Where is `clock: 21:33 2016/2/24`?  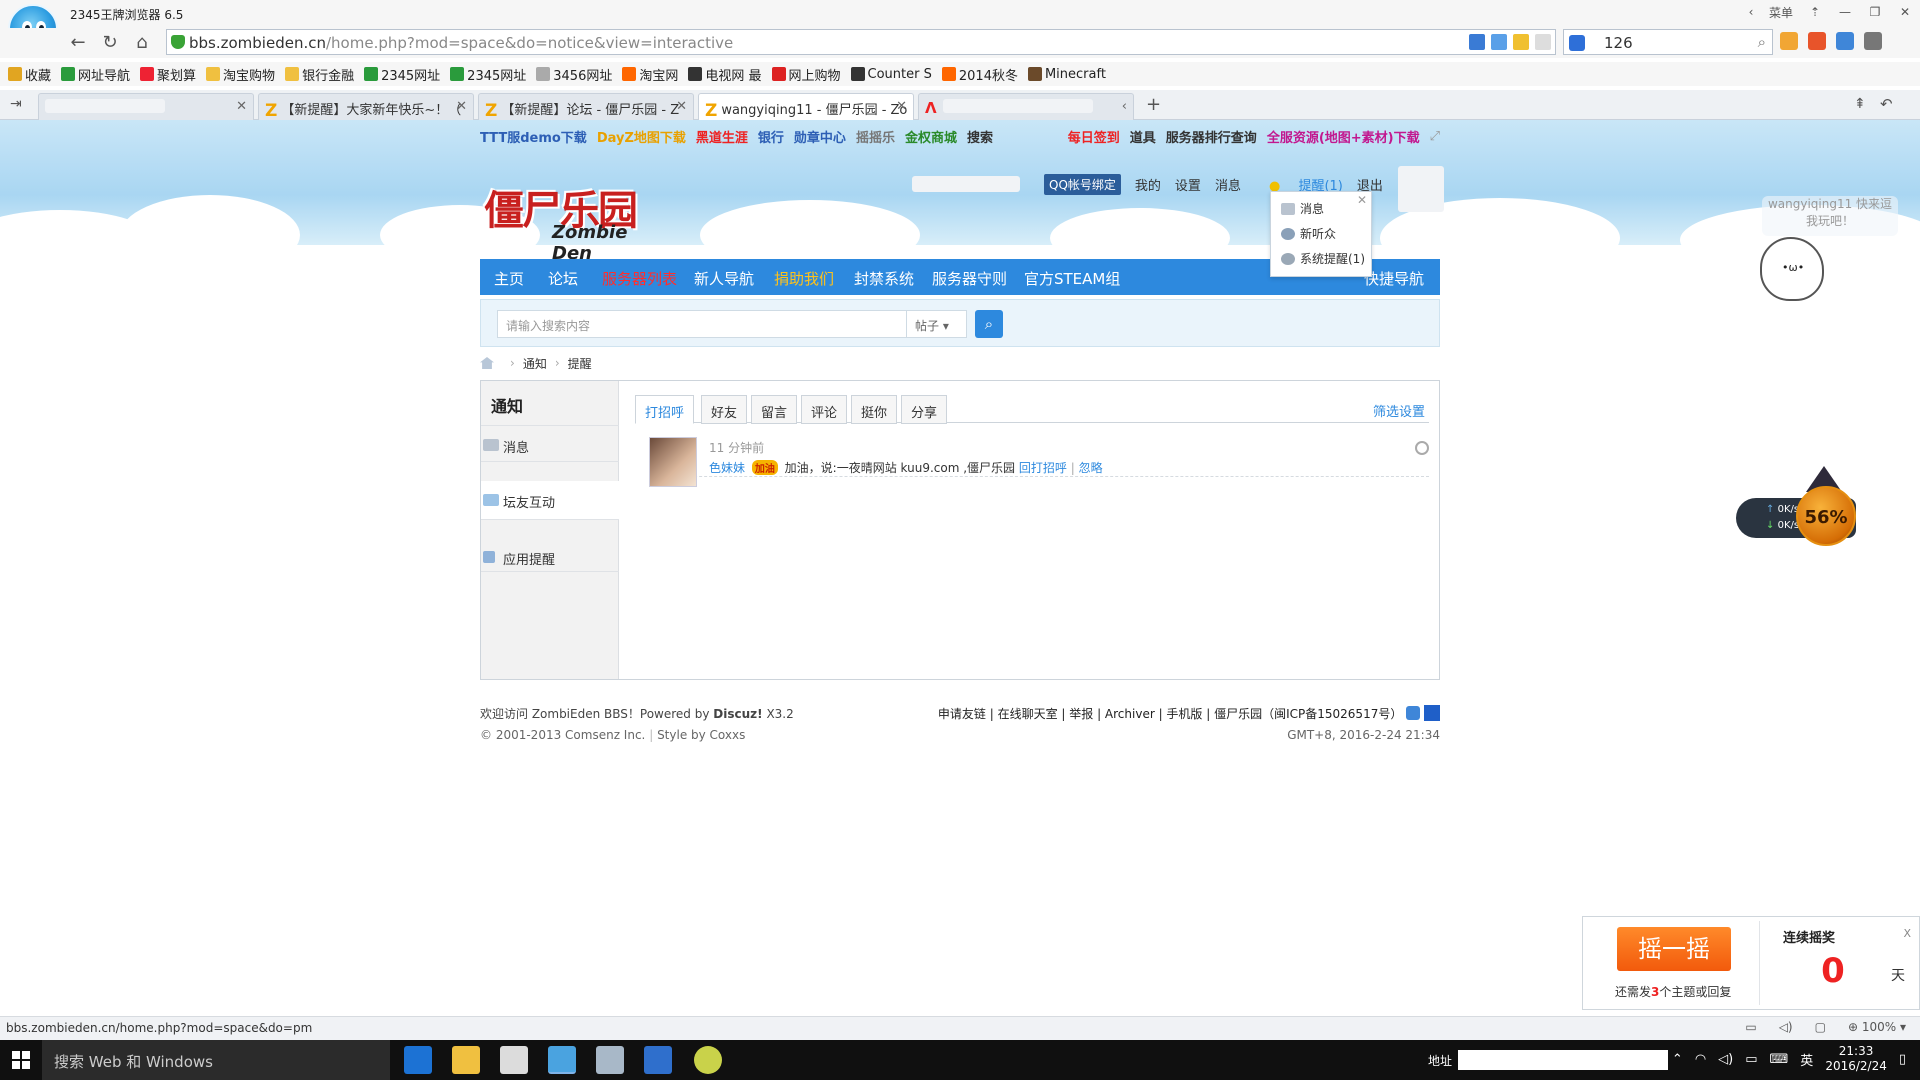
clock: 21:33 2016/2/24 is located at coordinates (1856, 1059).